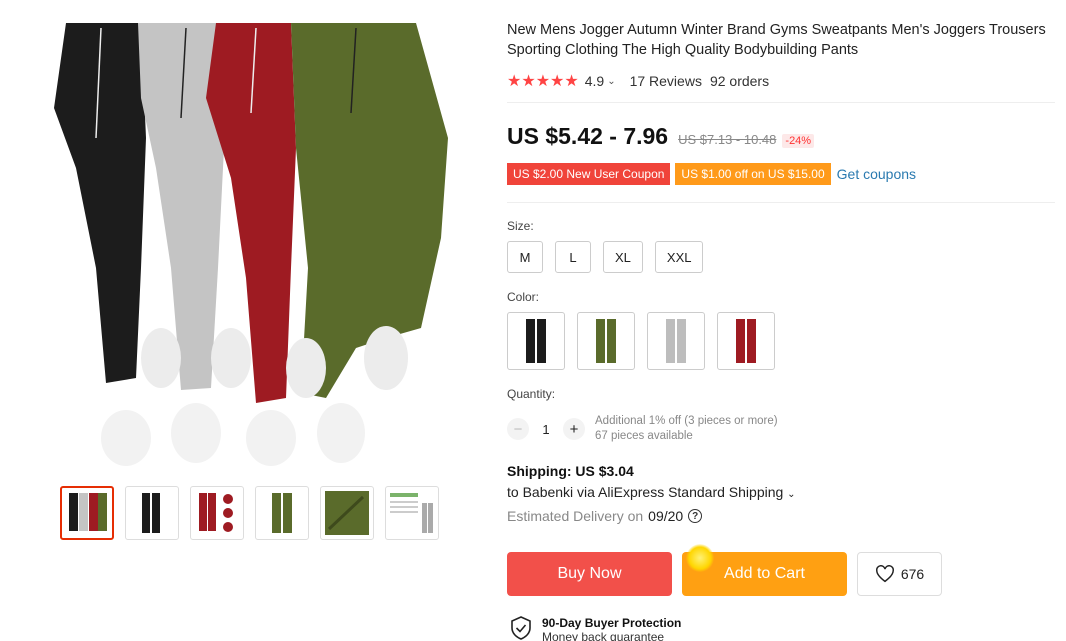  Describe the element at coordinates (666, 516) in the screenshot. I see `estimated-delivery-date: 09/20` at that location.